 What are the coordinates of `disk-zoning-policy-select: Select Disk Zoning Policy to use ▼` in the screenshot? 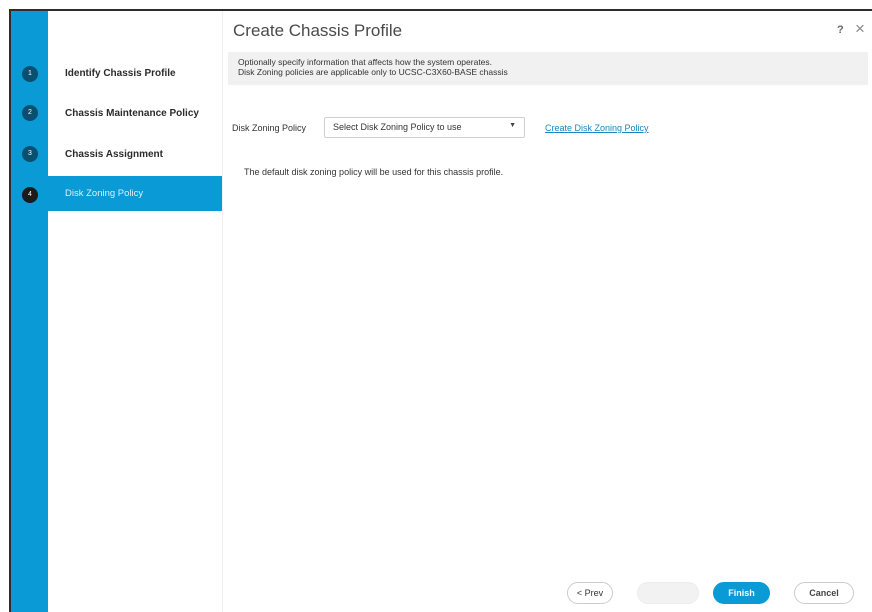 It's located at (424, 127).